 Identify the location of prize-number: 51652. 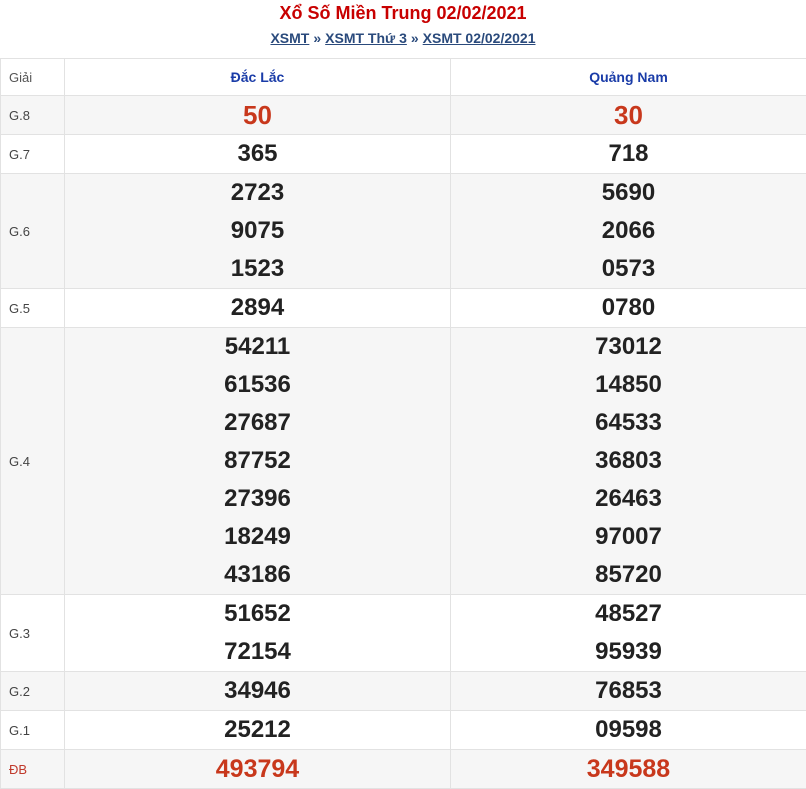
(257, 614).